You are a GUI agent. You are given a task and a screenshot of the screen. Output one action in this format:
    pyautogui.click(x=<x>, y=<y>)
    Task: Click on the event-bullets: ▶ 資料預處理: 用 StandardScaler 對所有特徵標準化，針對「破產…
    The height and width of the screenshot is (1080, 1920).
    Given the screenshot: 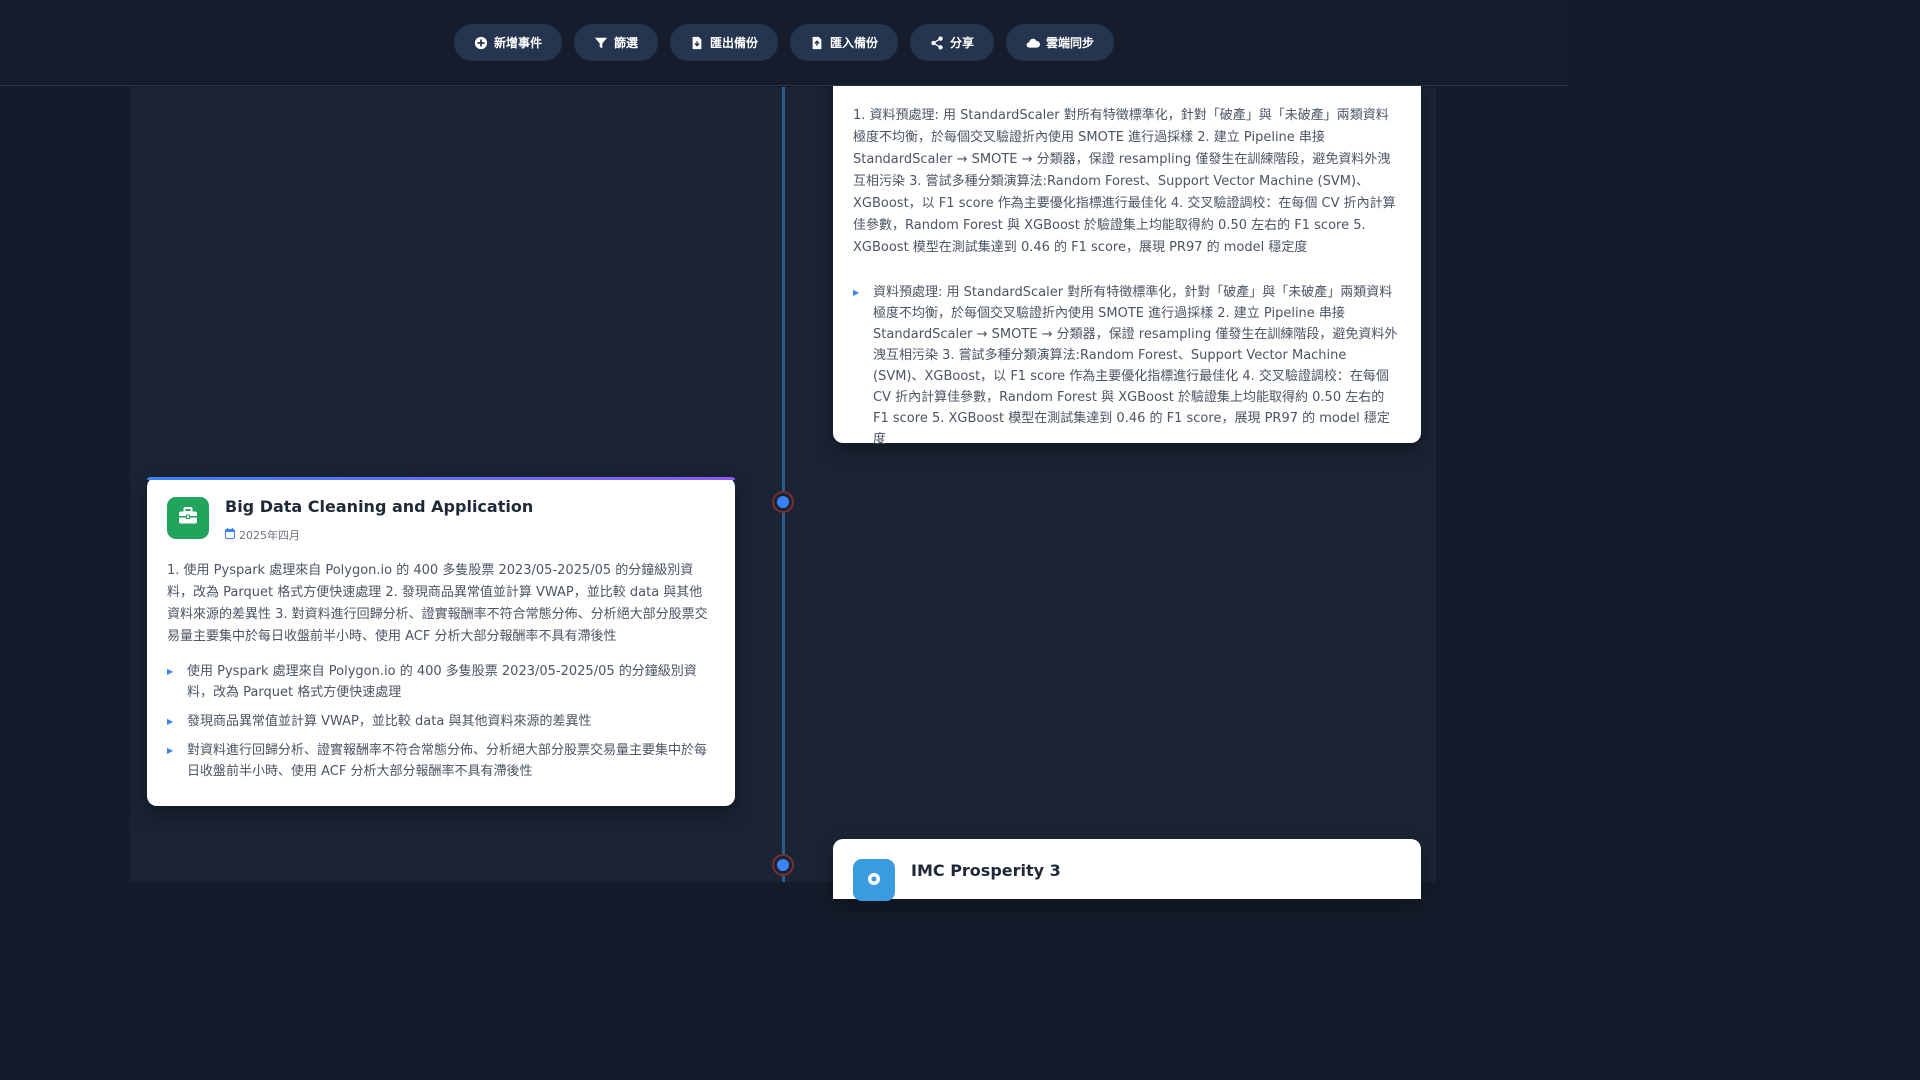 What is the action you would take?
    pyautogui.click(x=1127, y=370)
    